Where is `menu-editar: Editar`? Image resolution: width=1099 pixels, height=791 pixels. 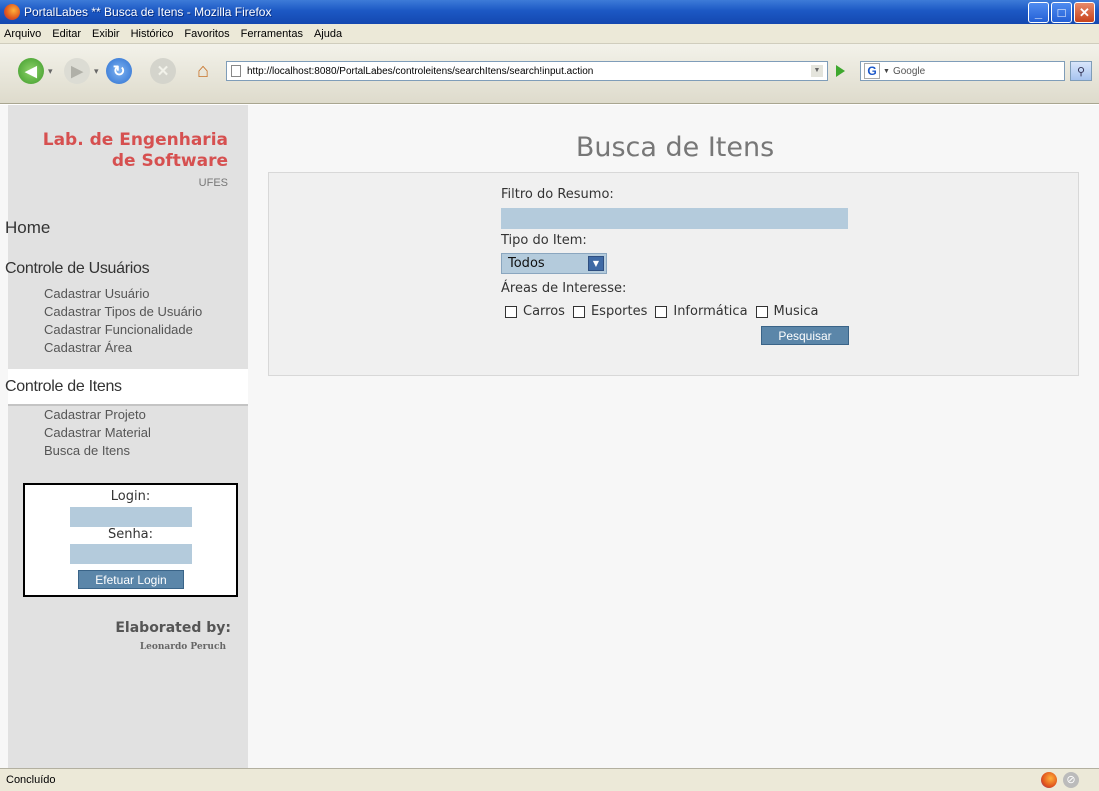 menu-editar: Editar is located at coordinates (66, 34).